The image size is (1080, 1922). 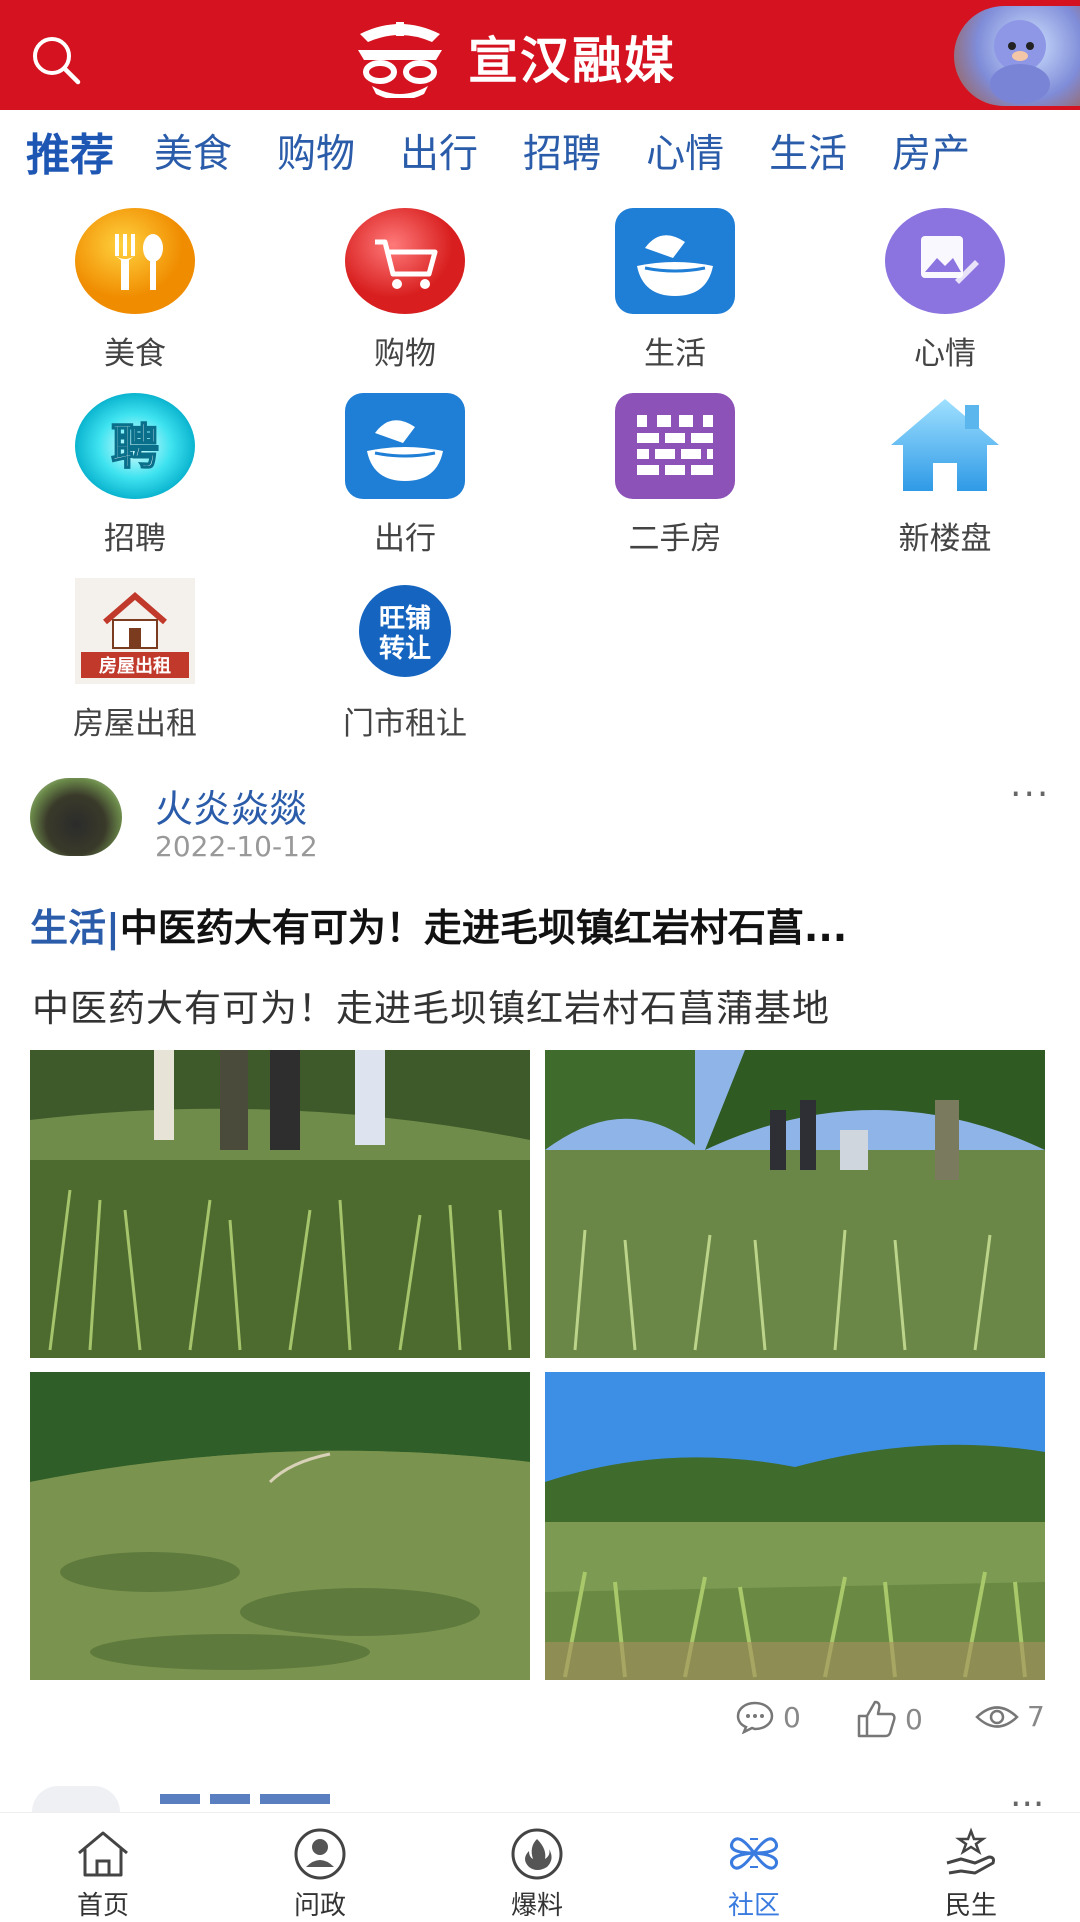 I want to click on author-avatar, so click(x=76, y=817).